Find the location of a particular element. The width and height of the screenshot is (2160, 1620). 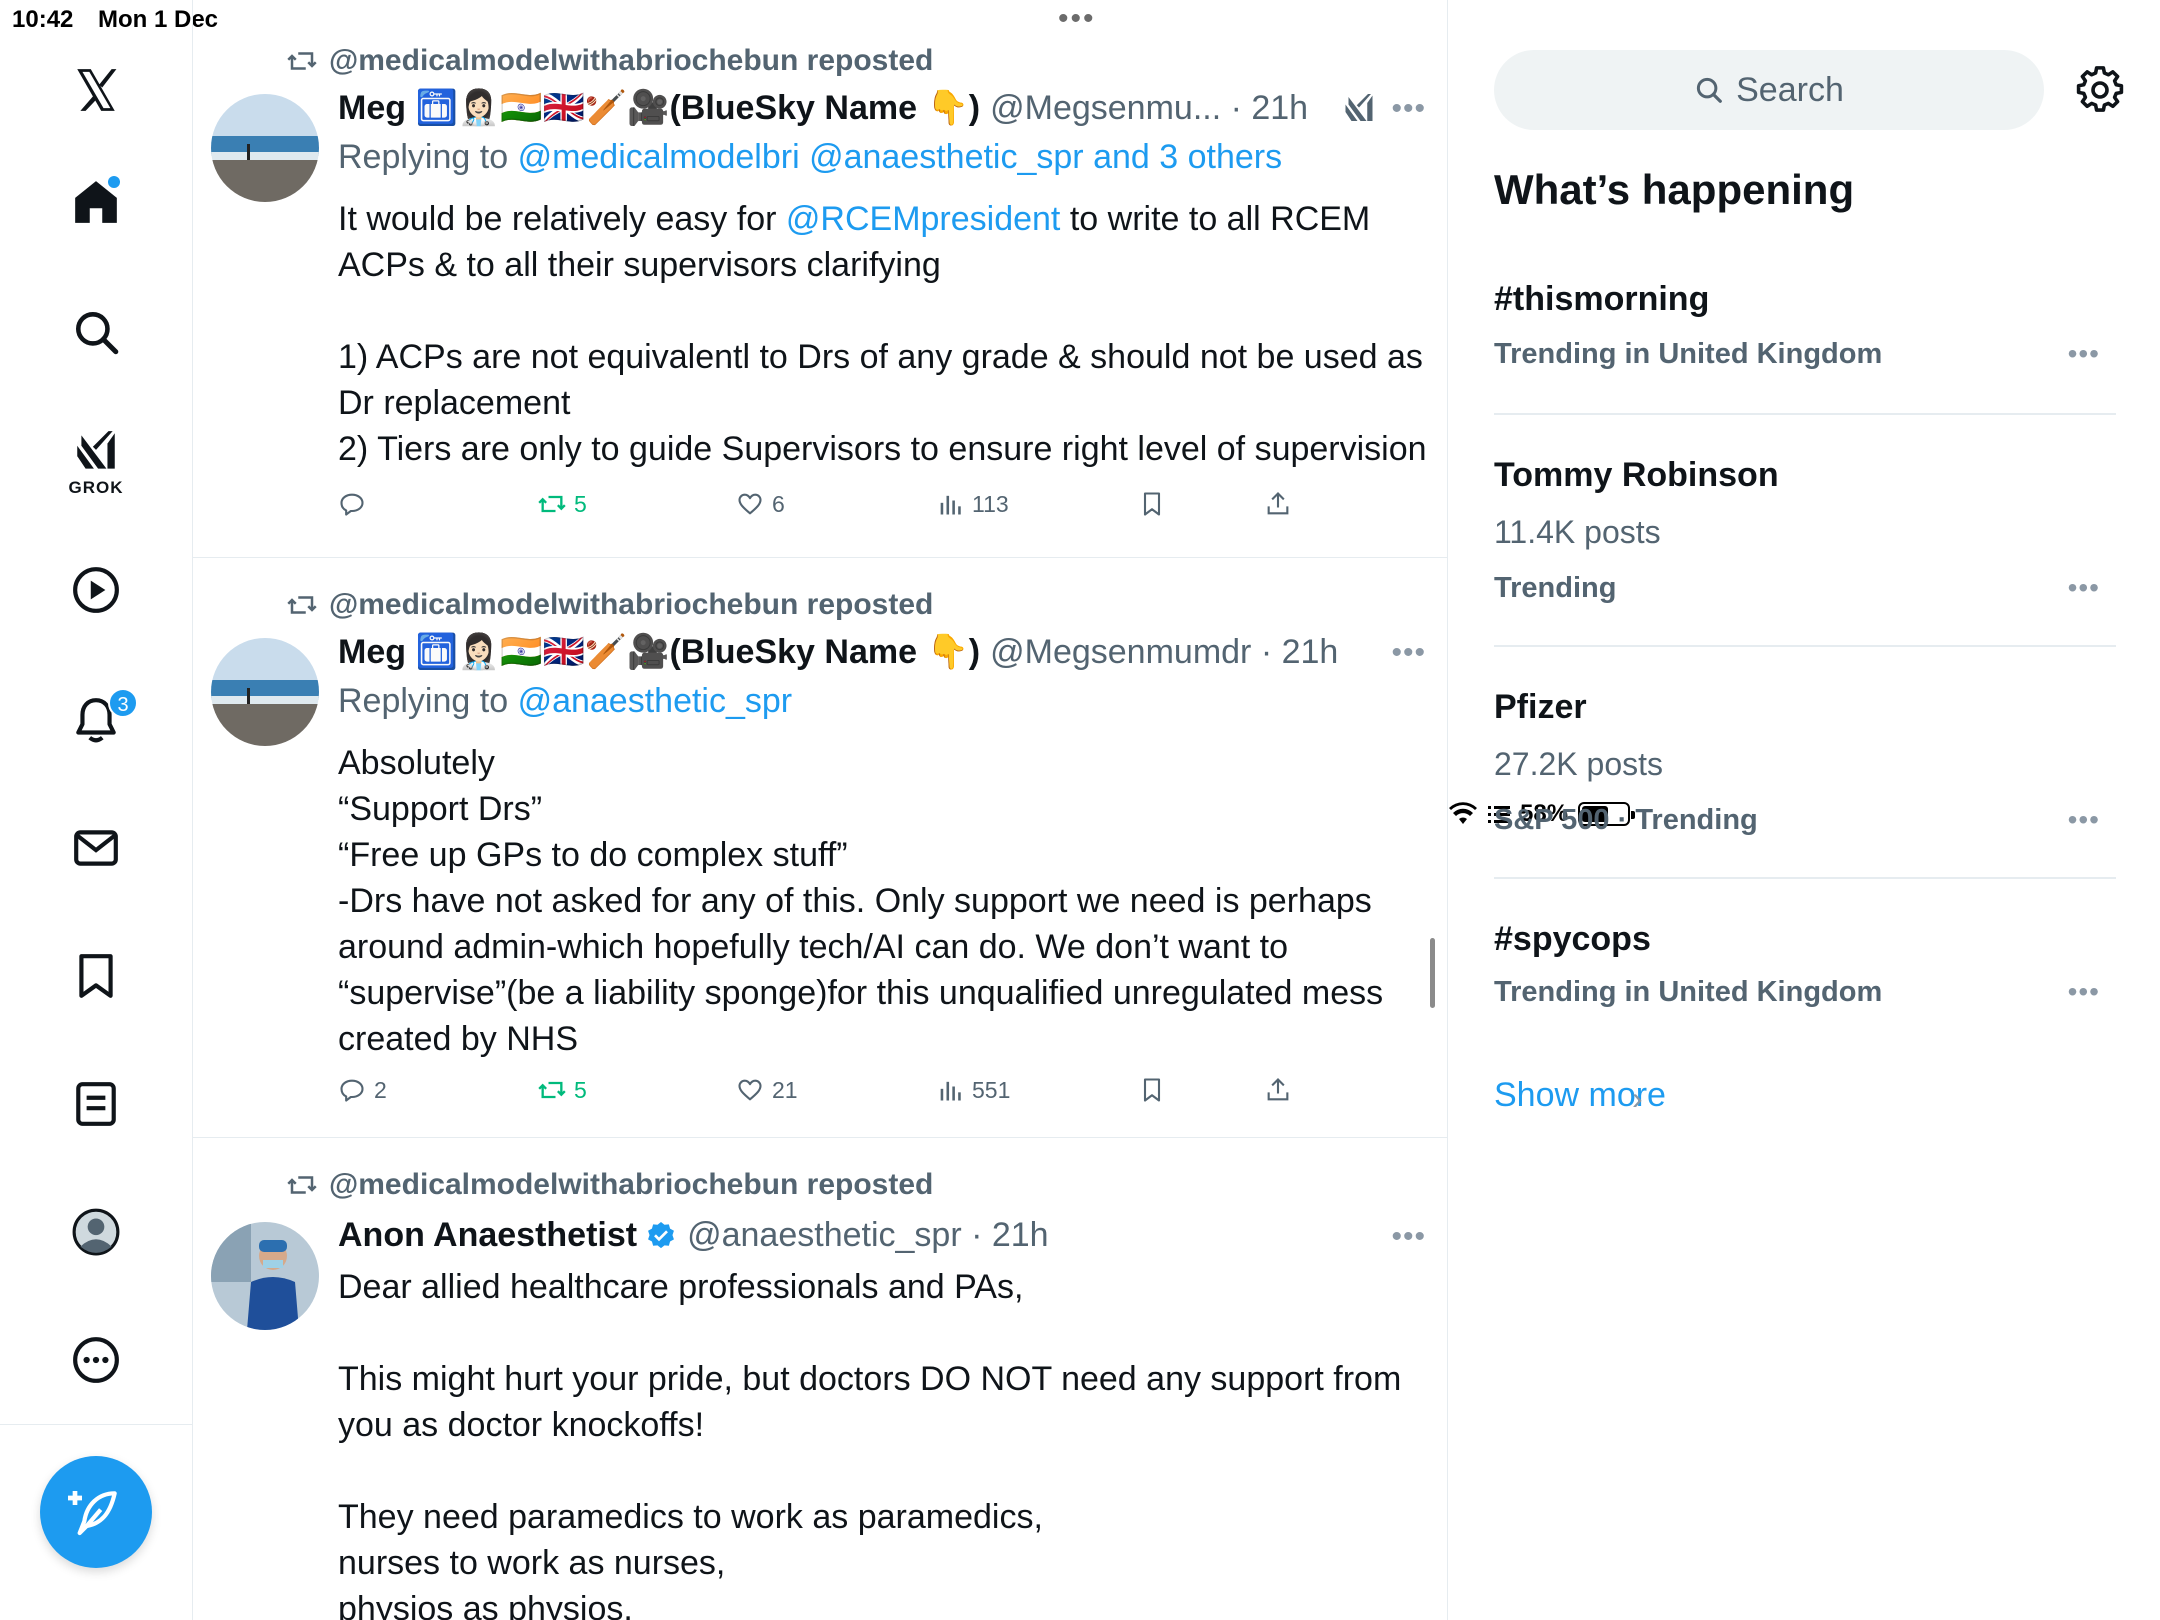

grok-icon is located at coordinates (96, 452).